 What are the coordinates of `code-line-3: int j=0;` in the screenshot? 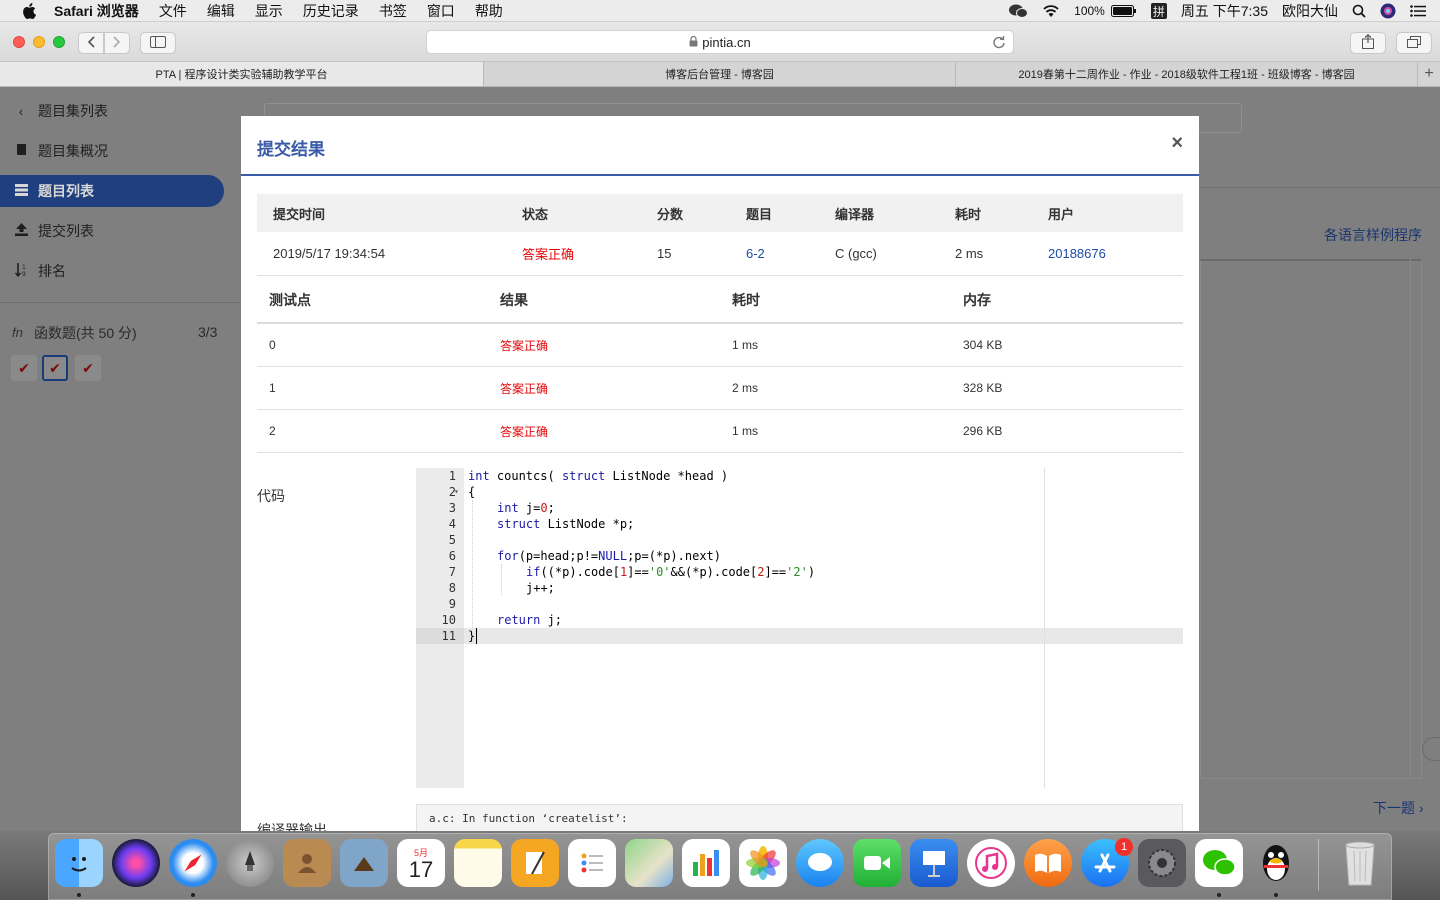 It's located at (526, 508).